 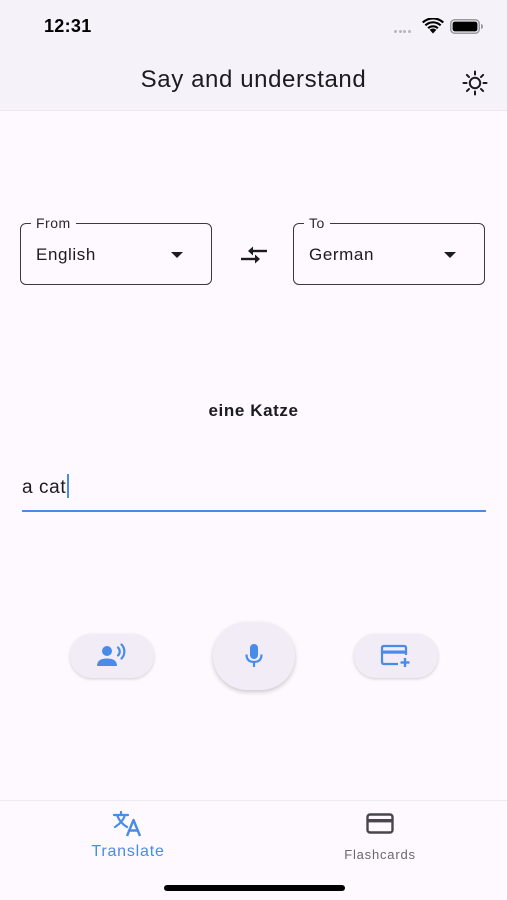 I want to click on from-language-select: From English, so click(x=116, y=249).